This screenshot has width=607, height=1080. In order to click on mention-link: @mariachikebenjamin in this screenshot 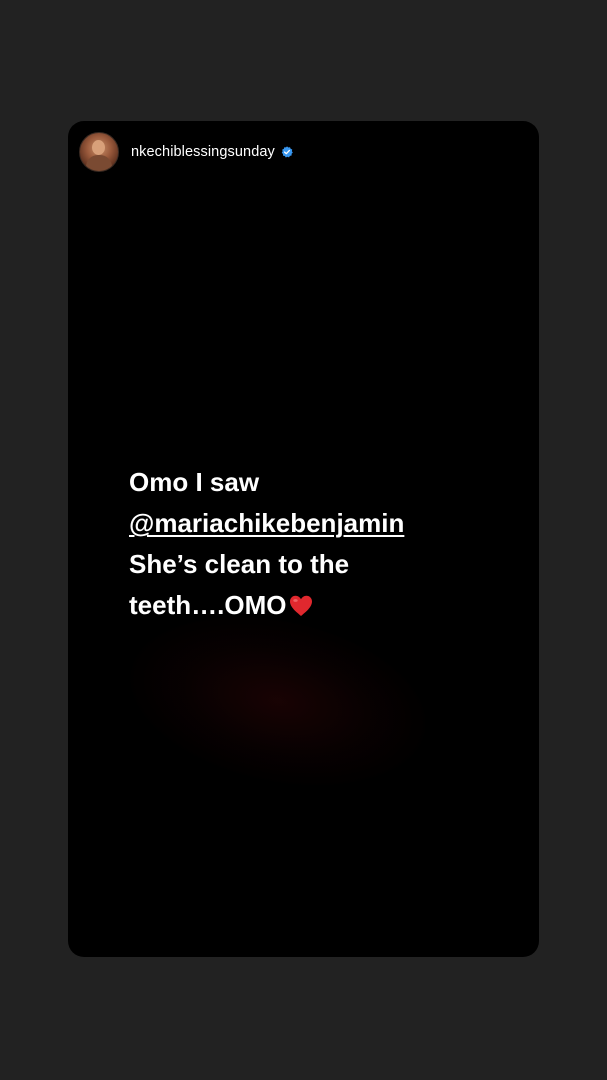, I will do `click(266, 523)`.